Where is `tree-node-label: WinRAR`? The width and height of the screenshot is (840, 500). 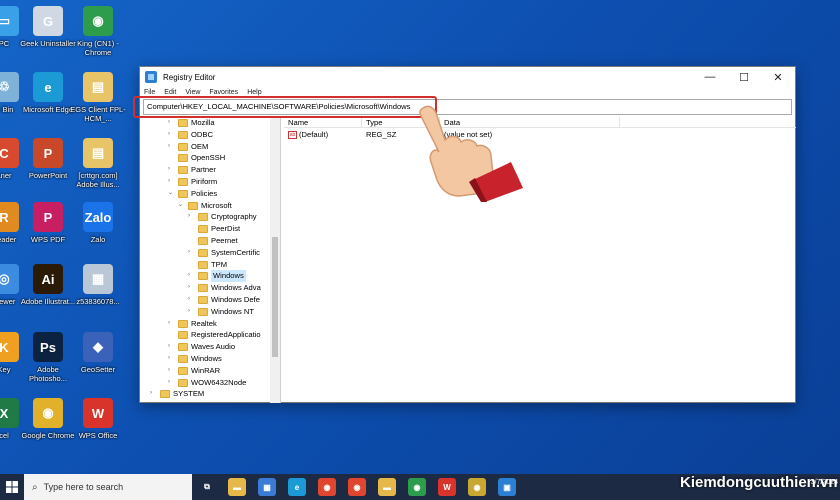 tree-node-label: WinRAR is located at coordinates (206, 370).